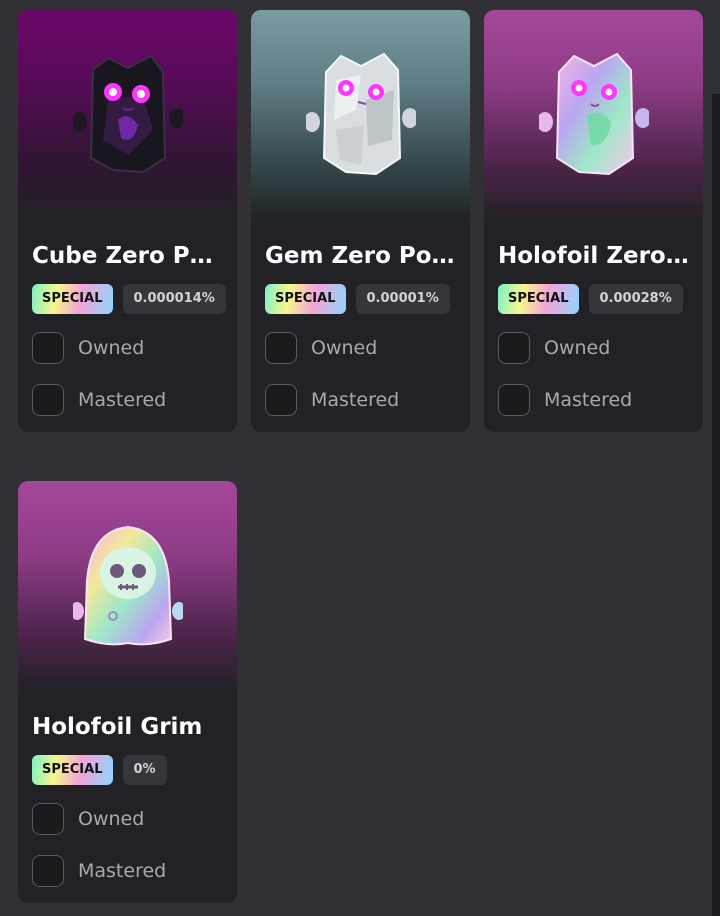 The height and width of the screenshot is (916, 720). Describe the element at coordinates (362, 256) in the screenshot. I see `card-title: Gem Zero Point` at that location.